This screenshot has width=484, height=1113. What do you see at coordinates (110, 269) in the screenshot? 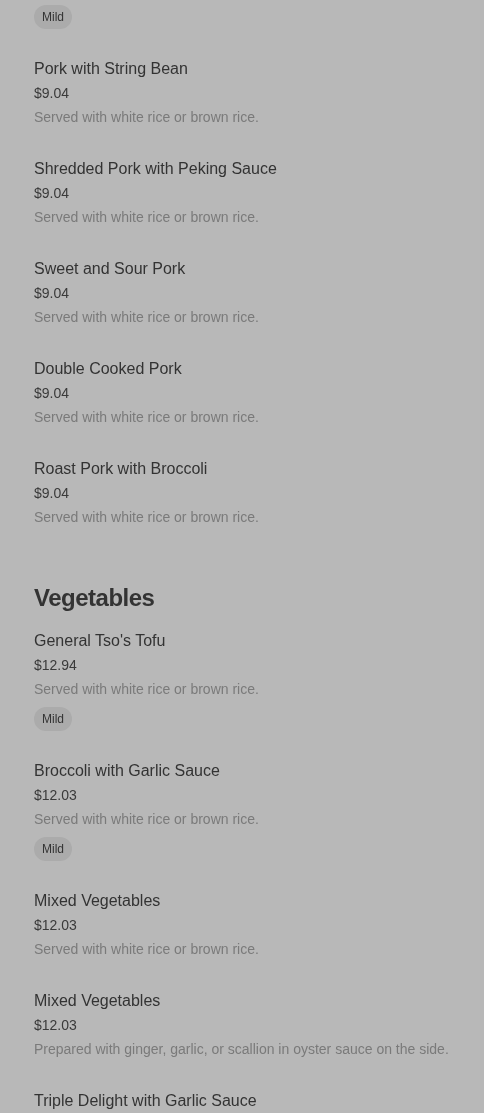
I see `item-name: Sweet and Sour Pork` at bounding box center [110, 269].